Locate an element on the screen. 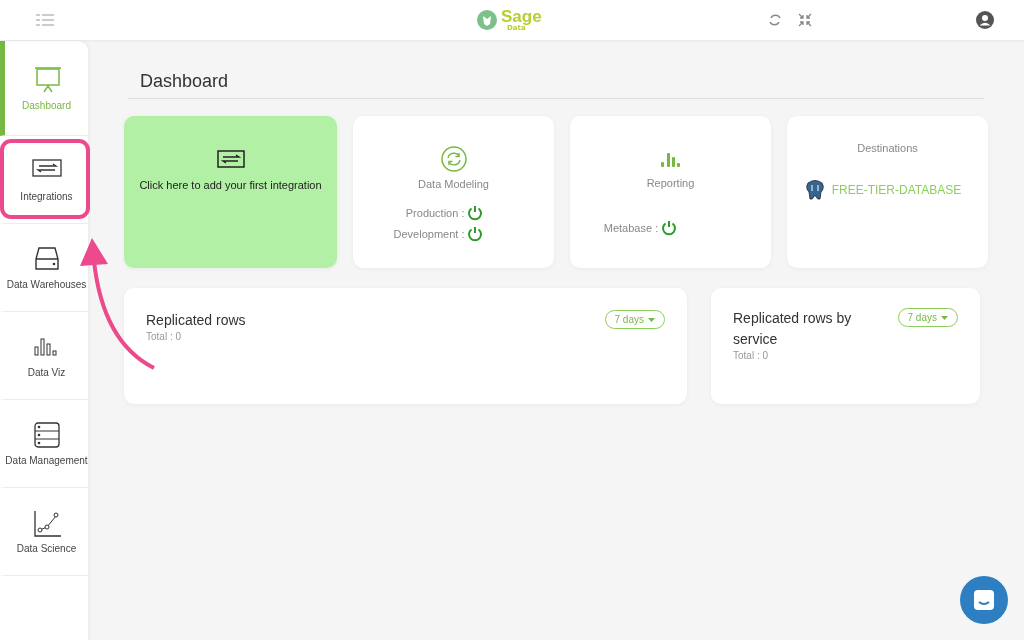  collapse-icon is located at coordinates (805, 20).